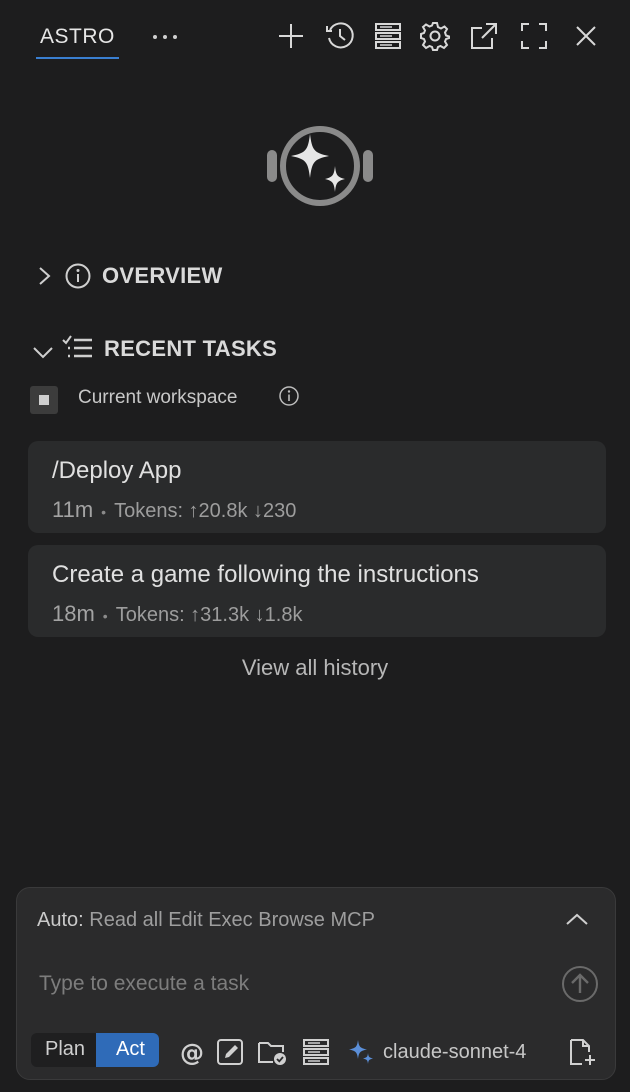 The image size is (630, 1092). What do you see at coordinates (43, 353) in the screenshot?
I see `chevron-down-icon` at bounding box center [43, 353].